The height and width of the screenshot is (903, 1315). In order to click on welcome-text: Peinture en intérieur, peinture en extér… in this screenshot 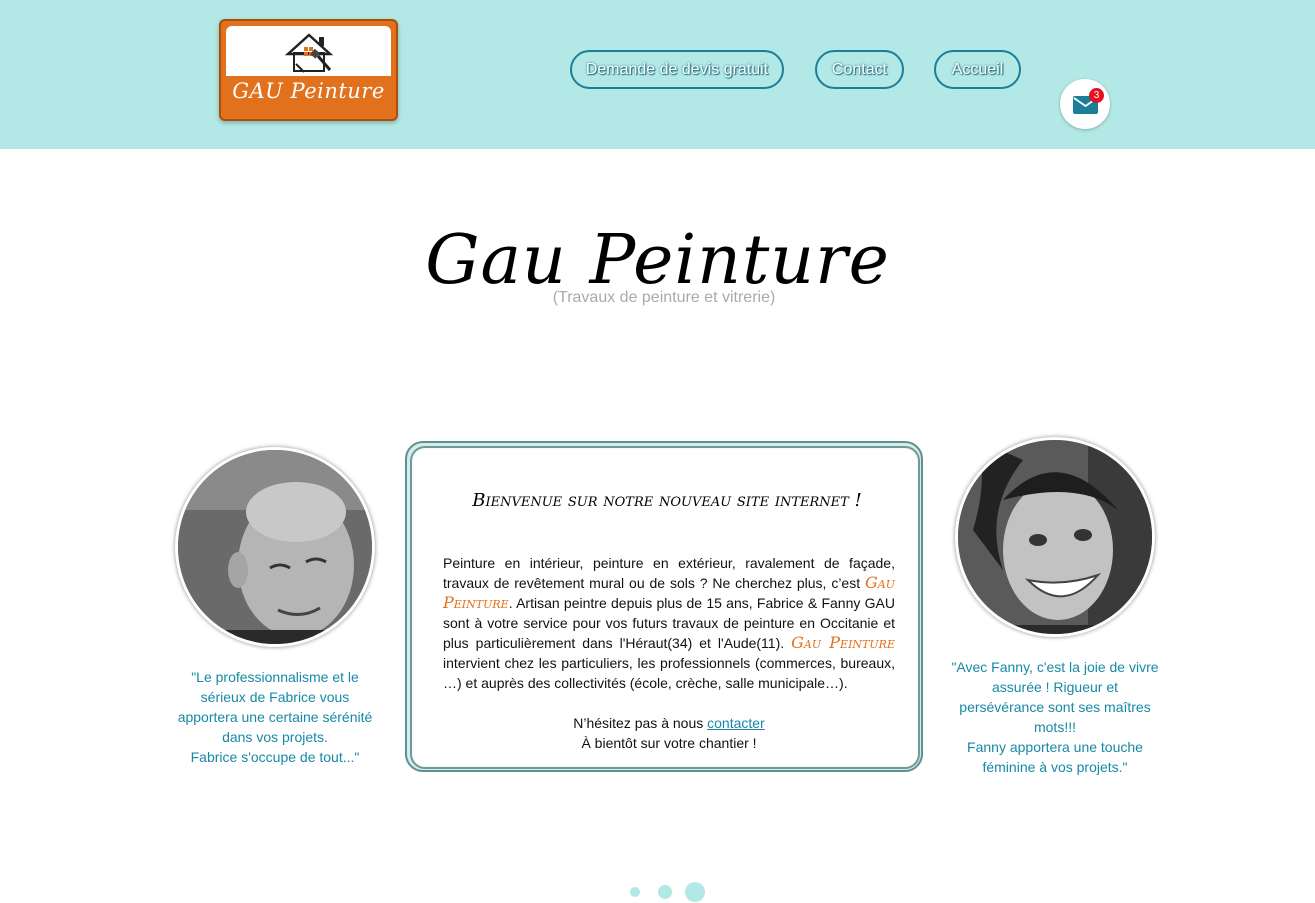, I will do `click(669, 623)`.